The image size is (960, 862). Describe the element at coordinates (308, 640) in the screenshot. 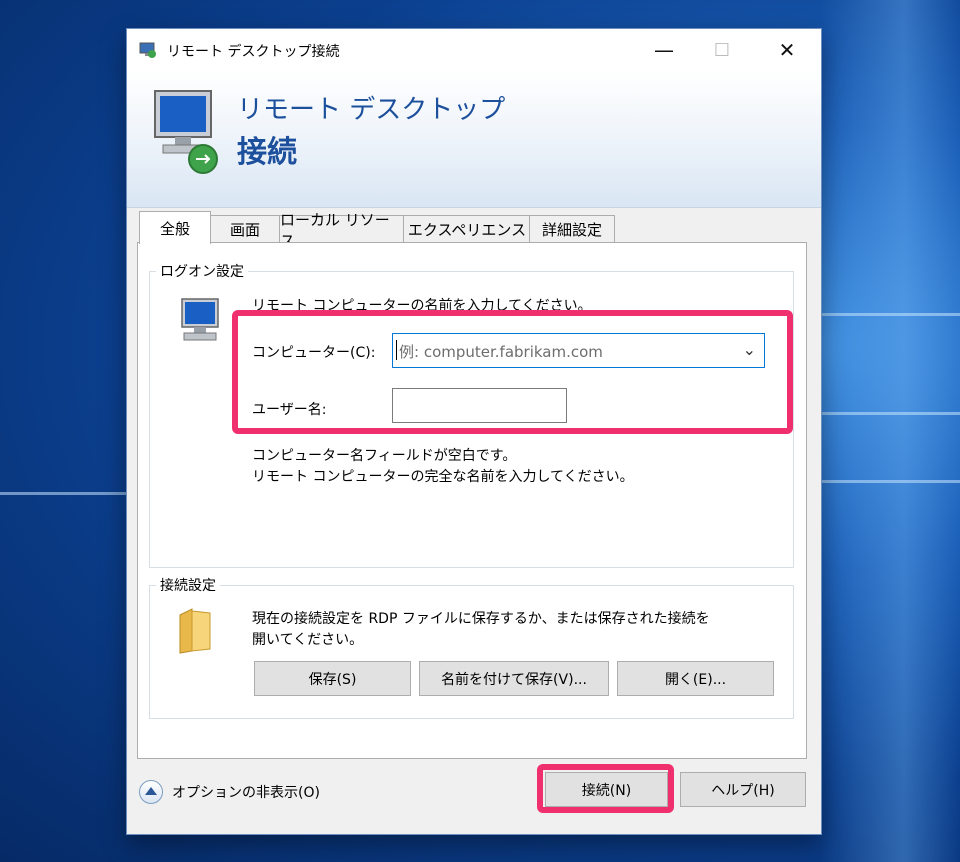

I see `connection-description-line2: 開いてください。` at that location.